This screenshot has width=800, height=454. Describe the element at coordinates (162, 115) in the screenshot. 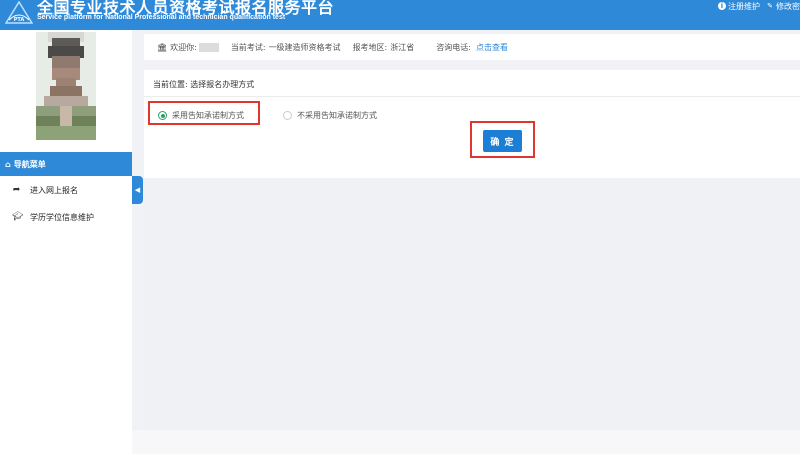

I see `radio-checked-icon` at that location.